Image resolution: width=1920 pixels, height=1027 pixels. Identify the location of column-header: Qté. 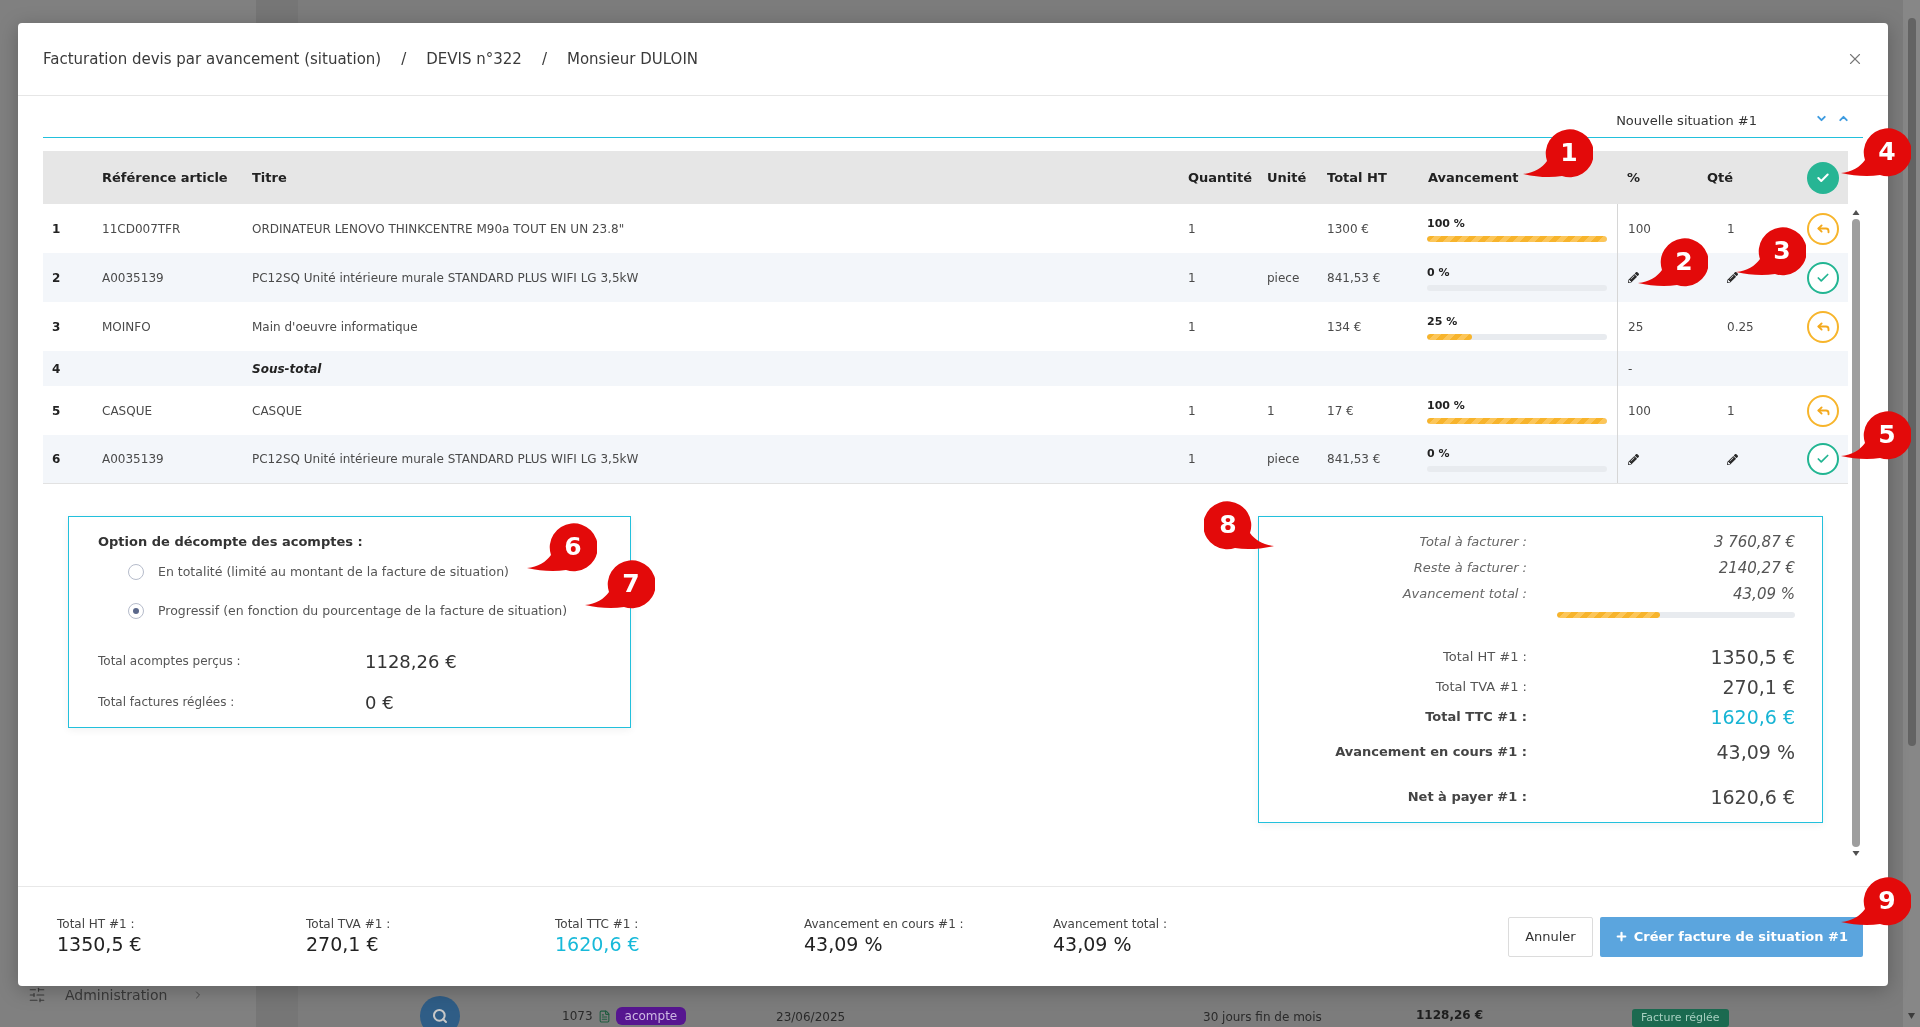
(1720, 177).